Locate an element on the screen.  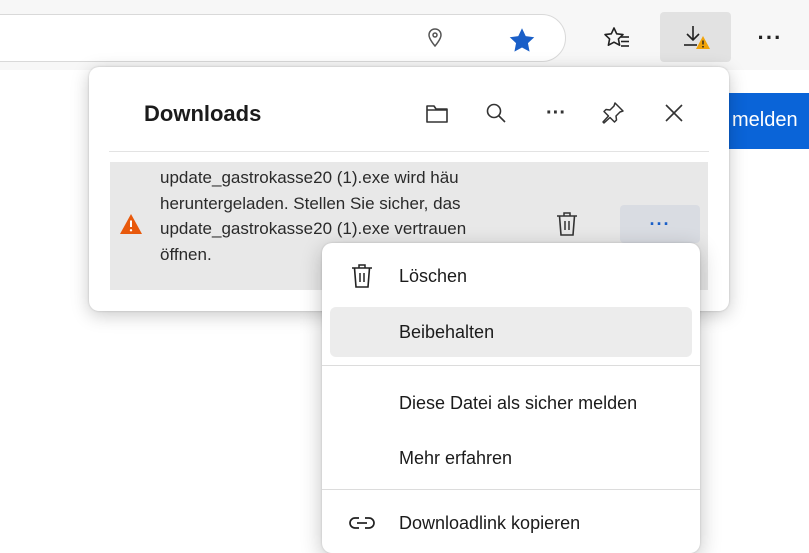
menu-item-label: Downloadlink kopieren is located at coordinates (490, 522).